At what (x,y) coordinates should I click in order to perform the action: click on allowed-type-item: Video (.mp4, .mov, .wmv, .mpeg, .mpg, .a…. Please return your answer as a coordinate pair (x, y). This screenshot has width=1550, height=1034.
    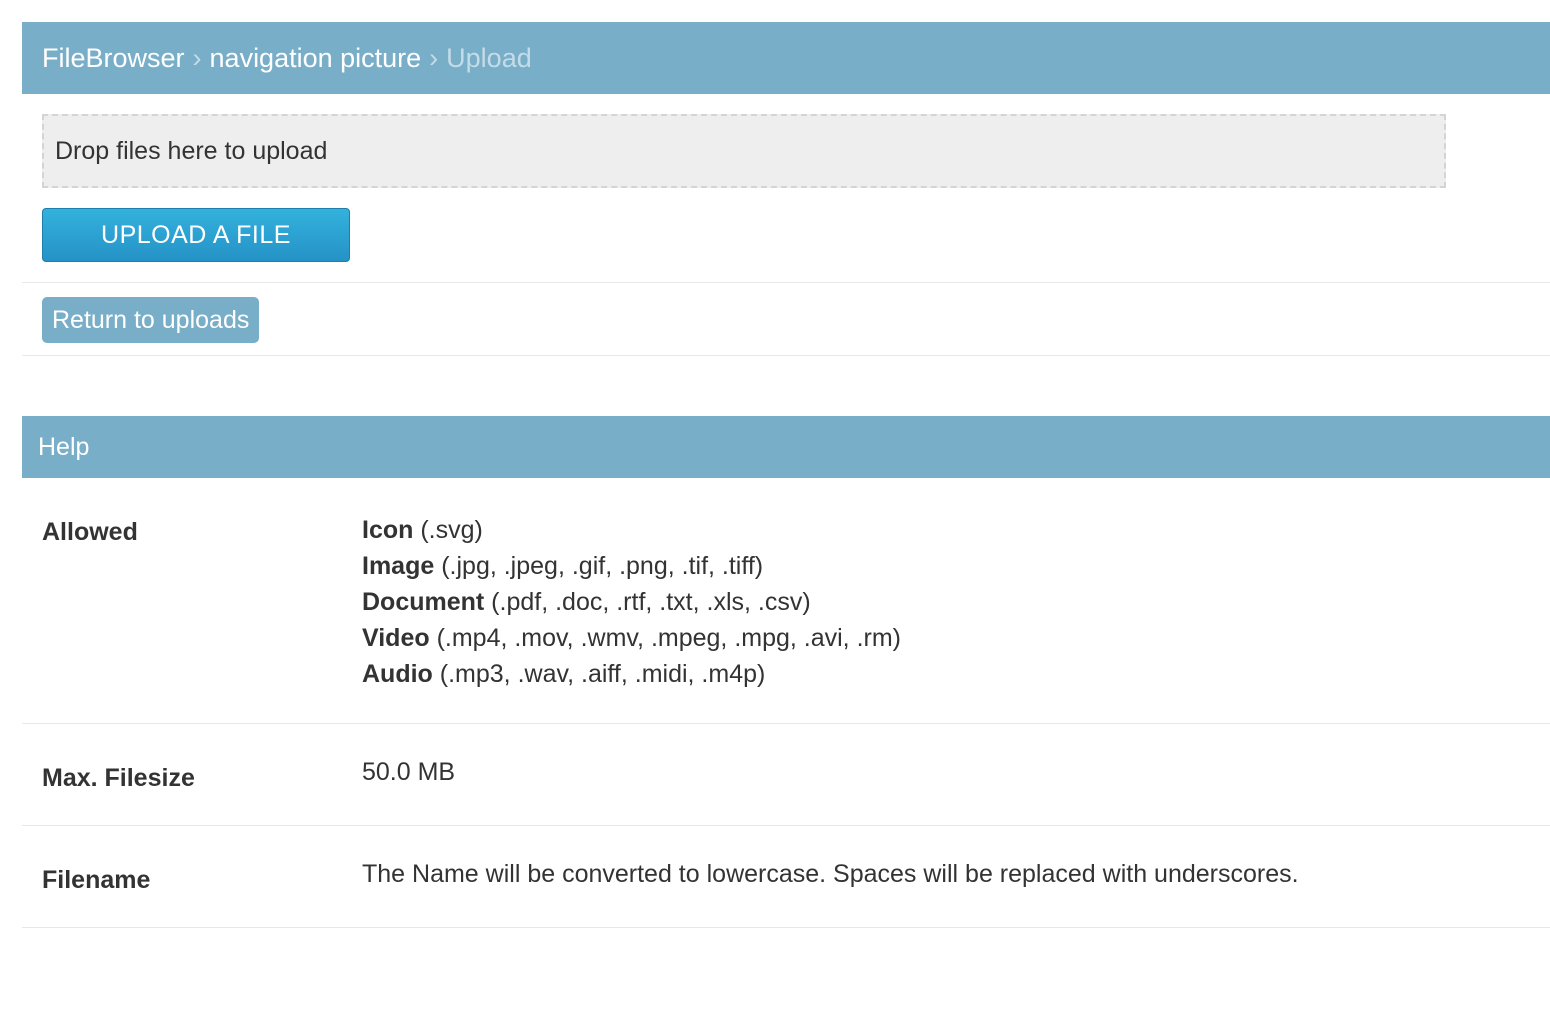
    Looking at the image, I should click on (956, 638).